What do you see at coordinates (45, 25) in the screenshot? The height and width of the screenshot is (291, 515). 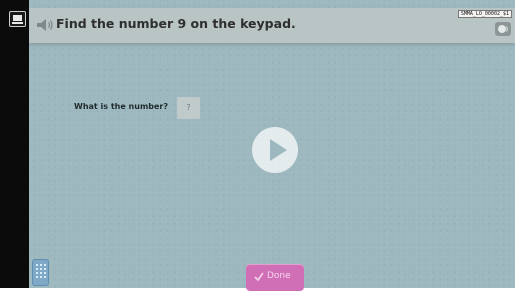 I see `speaker-icon` at bounding box center [45, 25].